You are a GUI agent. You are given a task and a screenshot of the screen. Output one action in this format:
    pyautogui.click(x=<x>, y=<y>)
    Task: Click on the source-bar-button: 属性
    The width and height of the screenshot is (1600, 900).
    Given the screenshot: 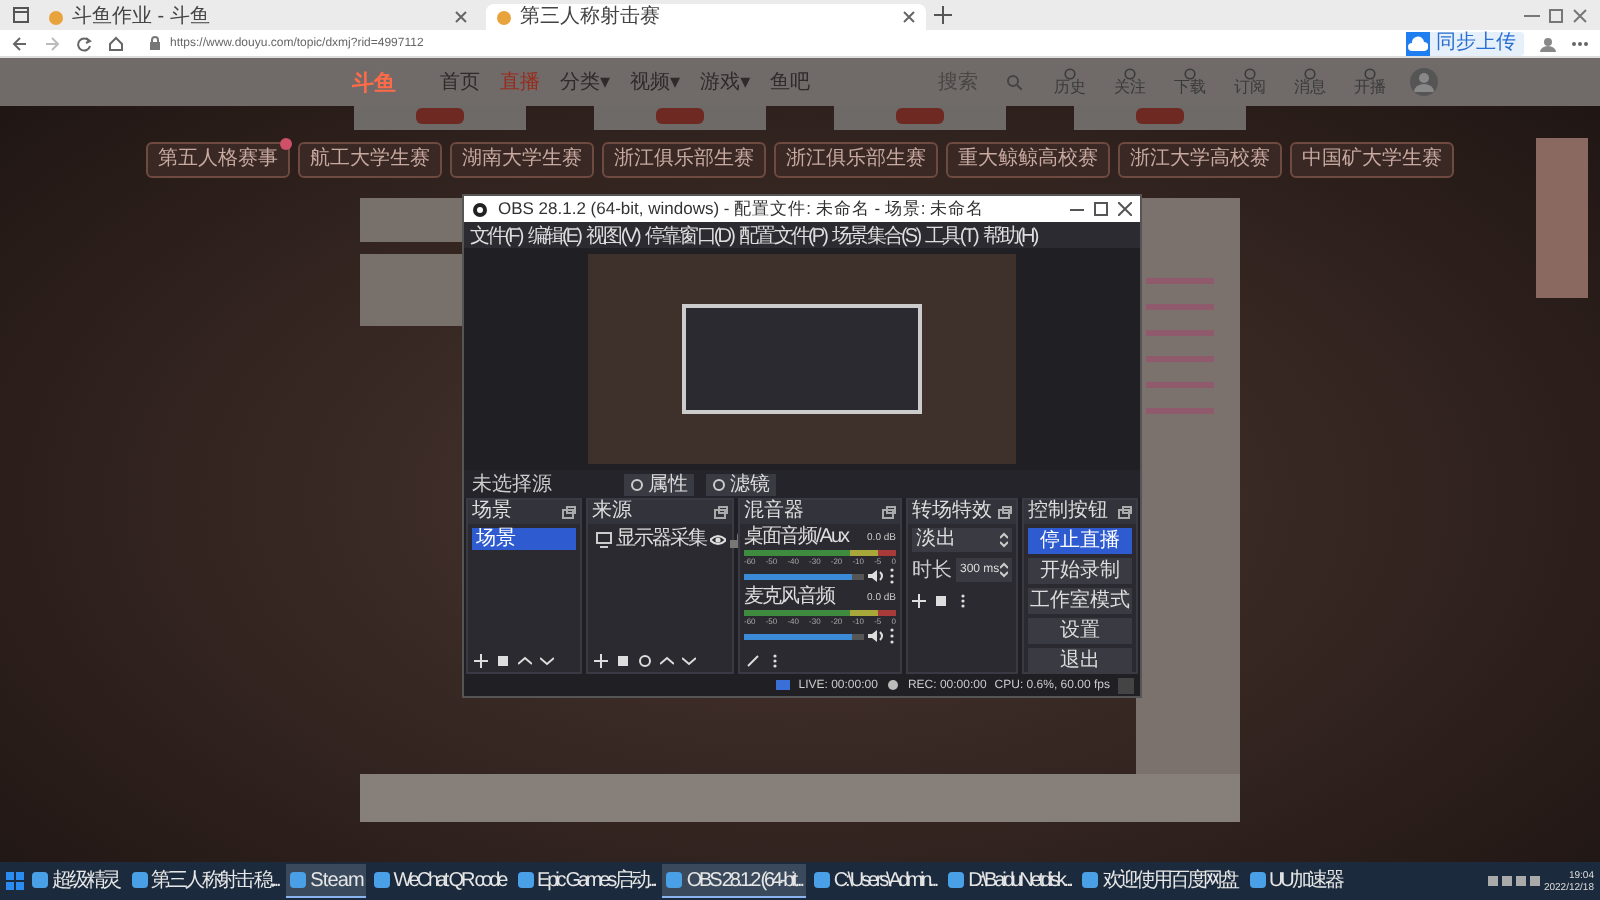 What is the action you would take?
    pyautogui.click(x=659, y=484)
    